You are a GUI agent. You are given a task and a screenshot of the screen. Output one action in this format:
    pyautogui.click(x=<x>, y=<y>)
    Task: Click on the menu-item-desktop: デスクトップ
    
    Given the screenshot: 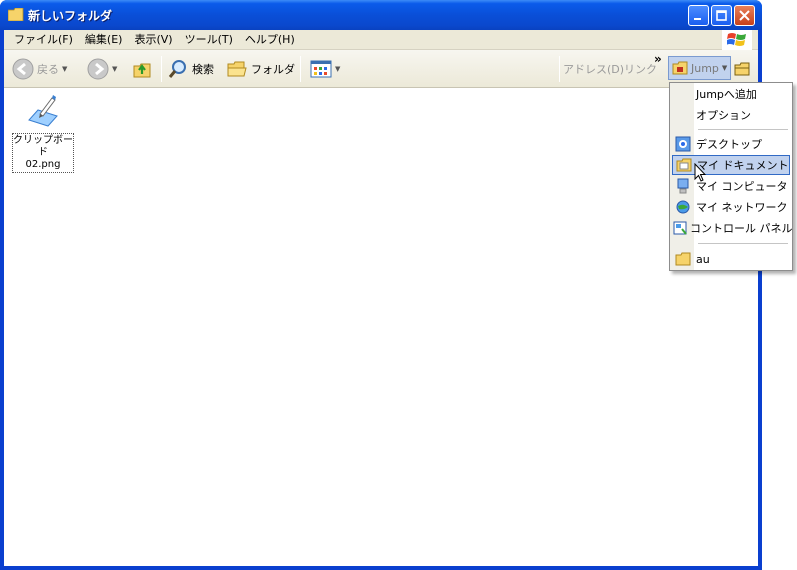 What is the action you would take?
    pyautogui.click(x=731, y=144)
    